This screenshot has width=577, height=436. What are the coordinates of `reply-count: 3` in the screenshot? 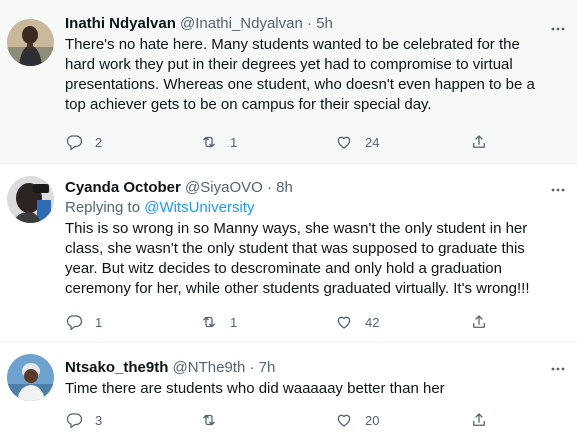 It's located at (99, 420).